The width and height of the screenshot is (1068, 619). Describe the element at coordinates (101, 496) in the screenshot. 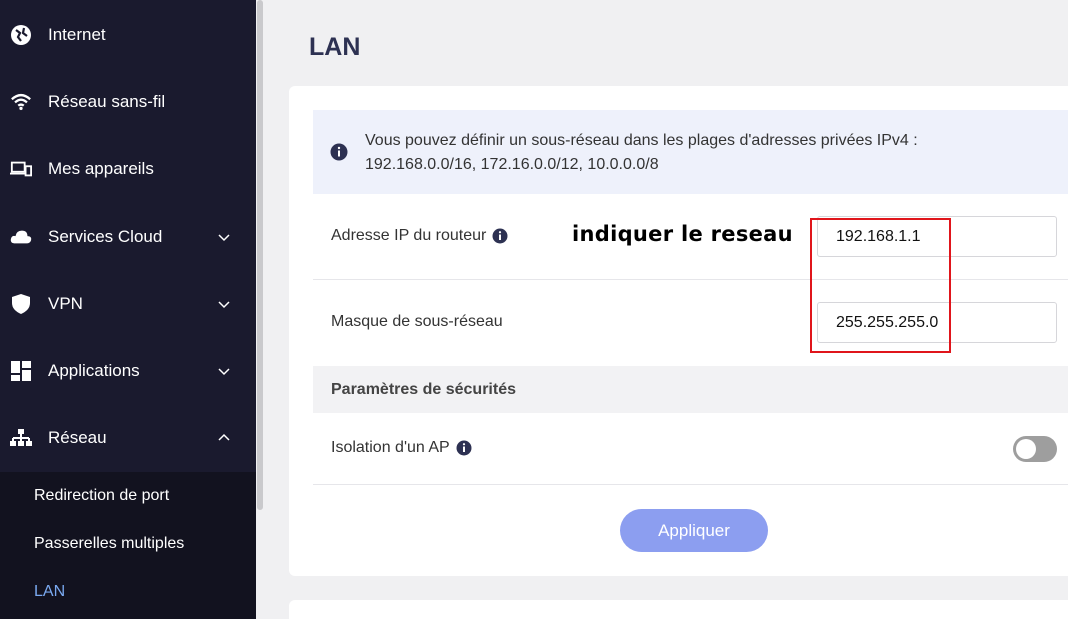

I see `submenu-item-port-forwarding: Redirection de port` at that location.